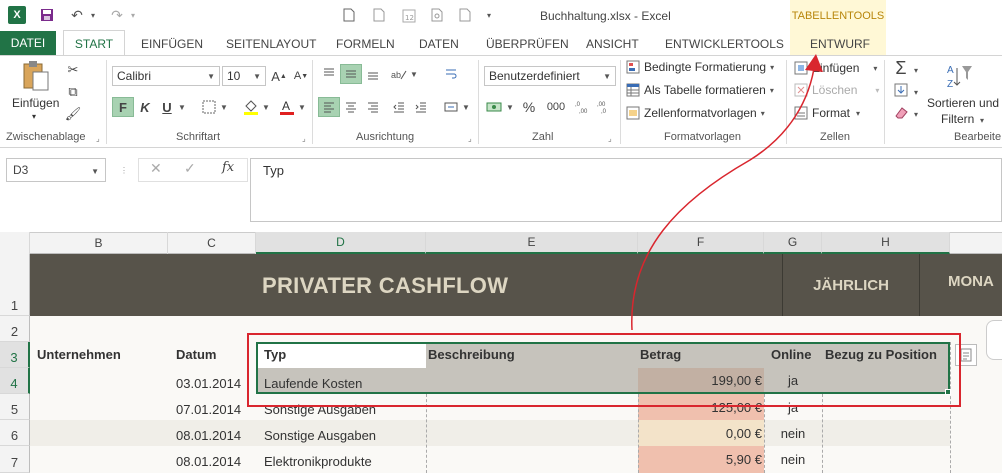 The image size is (1002, 473). Describe the element at coordinates (279, 76) in the screenshot. I see `grow-font-icon: A ▲` at that location.